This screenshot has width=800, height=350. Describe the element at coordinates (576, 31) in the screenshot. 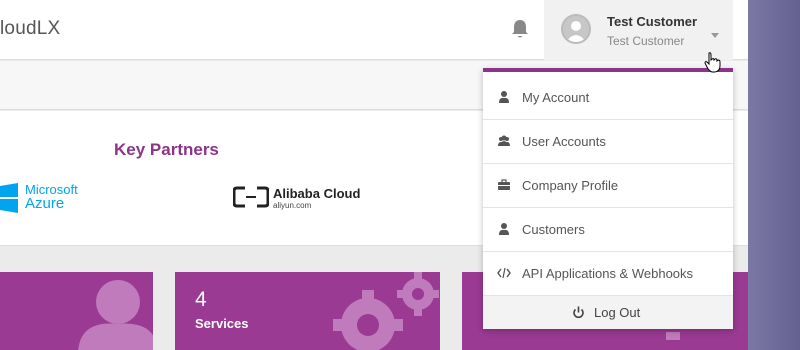

I see `avatar-person-icon` at that location.